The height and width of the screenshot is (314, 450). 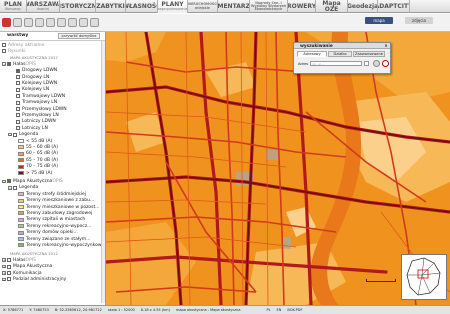 What do you see at coordinates (13, 6) in the screenshot?
I see `nav-tab-0: PLAN Warszawy` at bounding box center [13, 6].